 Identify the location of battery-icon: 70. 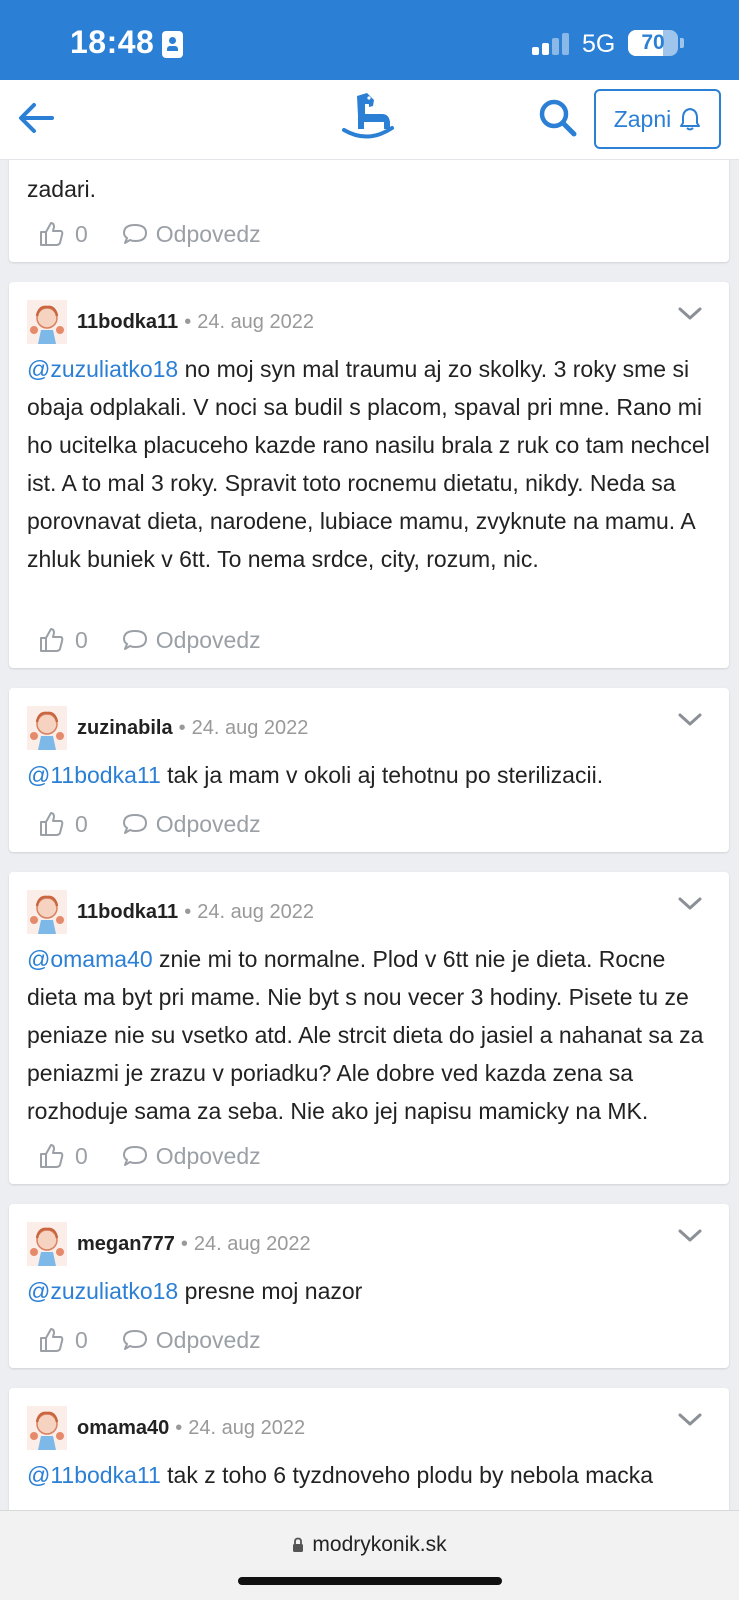
(653, 43).